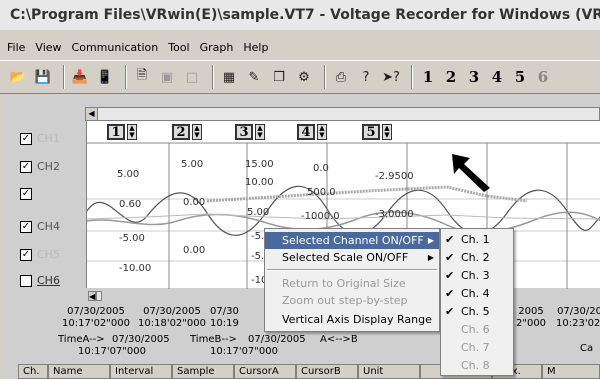 This screenshot has width=600, height=379. What do you see at coordinates (312, 132) in the screenshot?
I see `scale-spinner-4: 4 ▲ ▼` at bounding box center [312, 132].